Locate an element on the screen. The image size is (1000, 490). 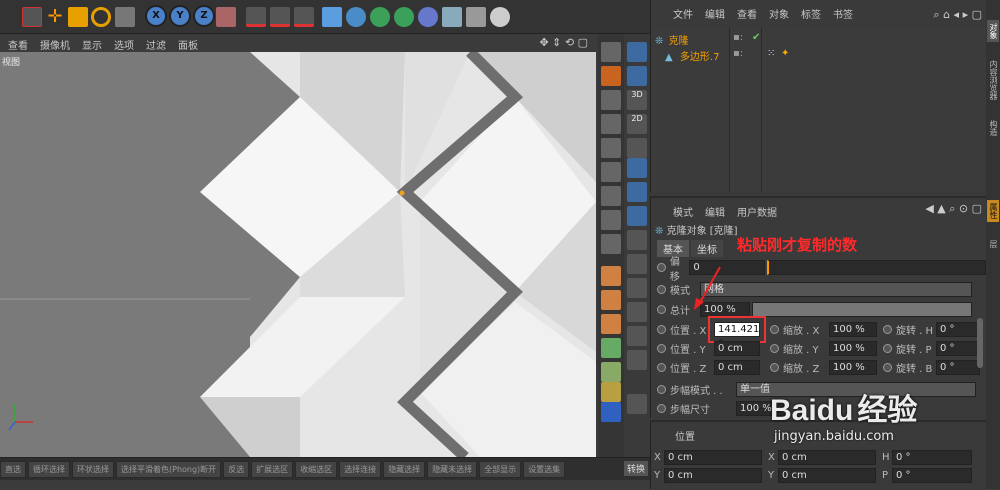
coord-position-x: 0 cm is located at coordinates (713, 457).